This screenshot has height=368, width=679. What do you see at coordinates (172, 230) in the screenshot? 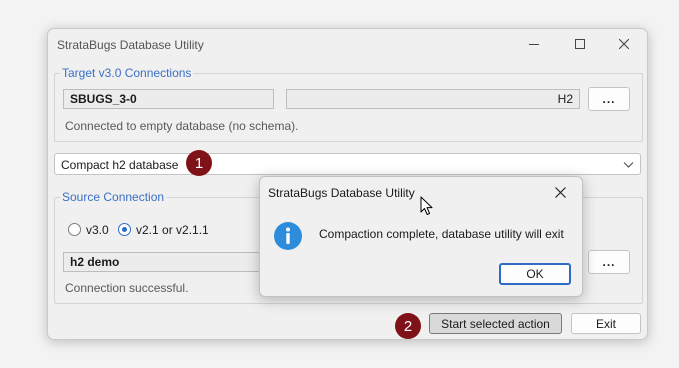
I see `radio-v21-label: v2.1 or v2.1.1` at bounding box center [172, 230].